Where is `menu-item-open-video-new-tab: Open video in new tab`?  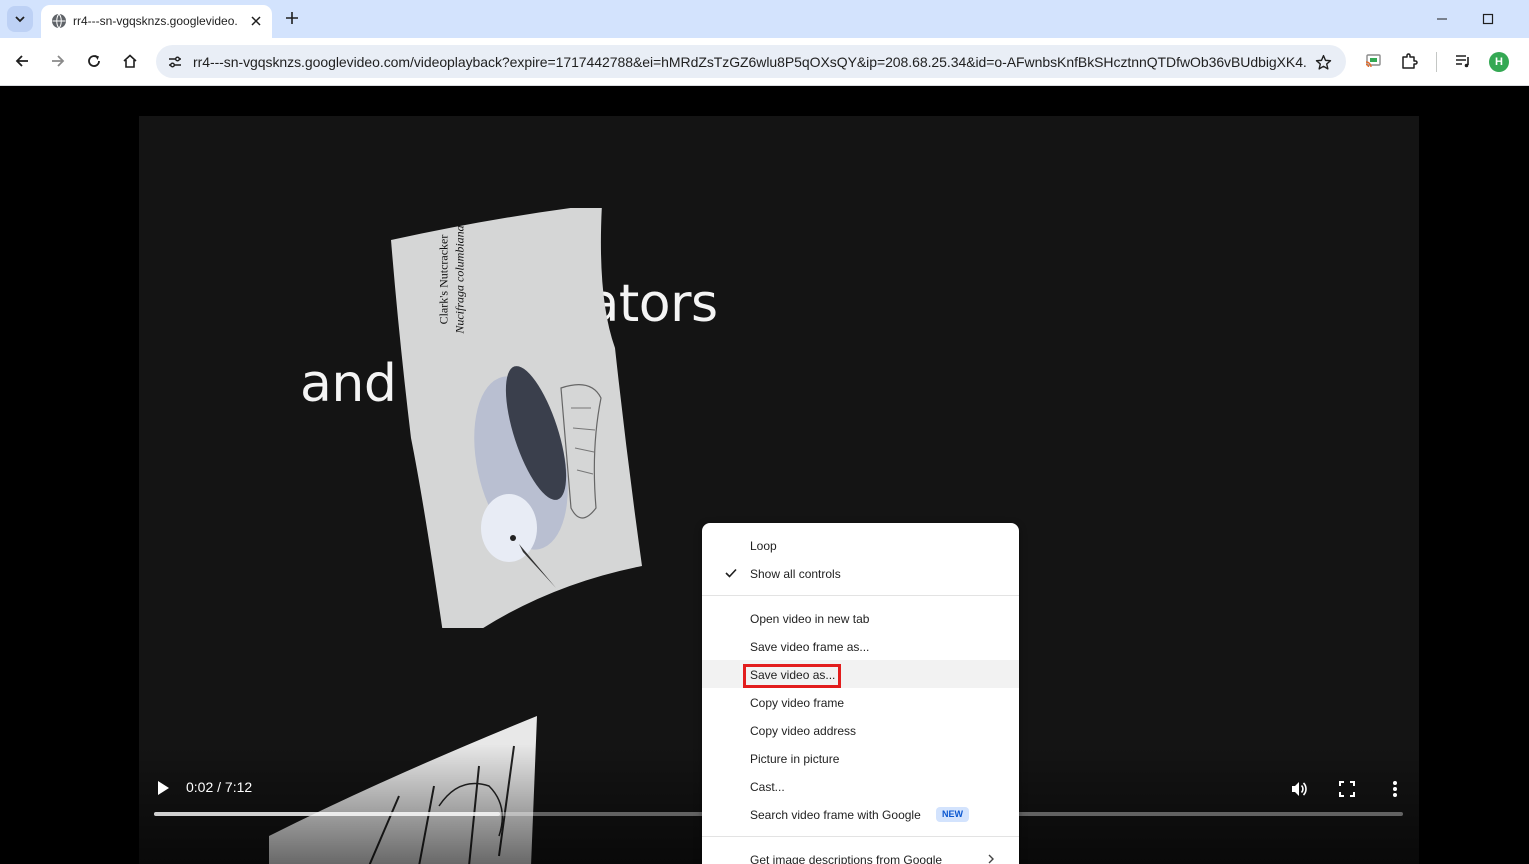
menu-item-open-video-new-tab: Open video in new tab is located at coordinates (860, 618).